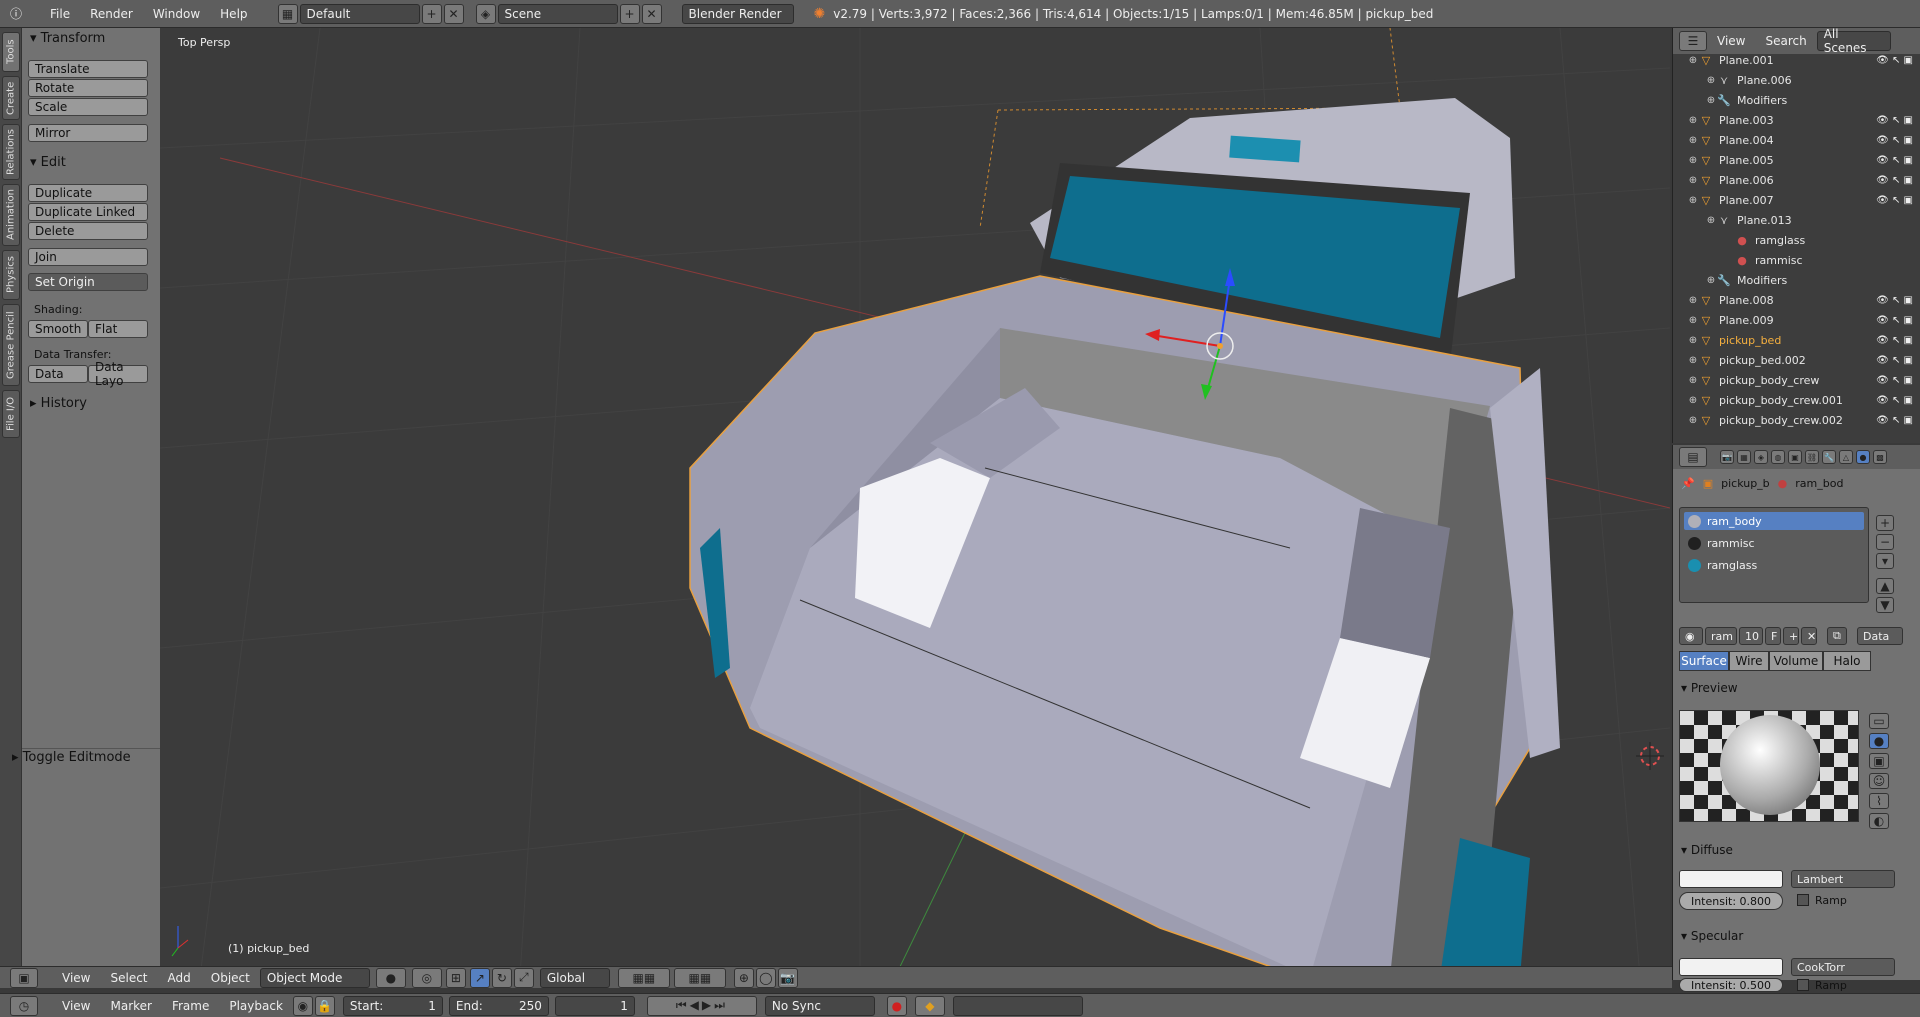  What do you see at coordinates (314, 977) in the screenshot?
I see `mode-select: Object Mode` at bounding box center [314, 977].